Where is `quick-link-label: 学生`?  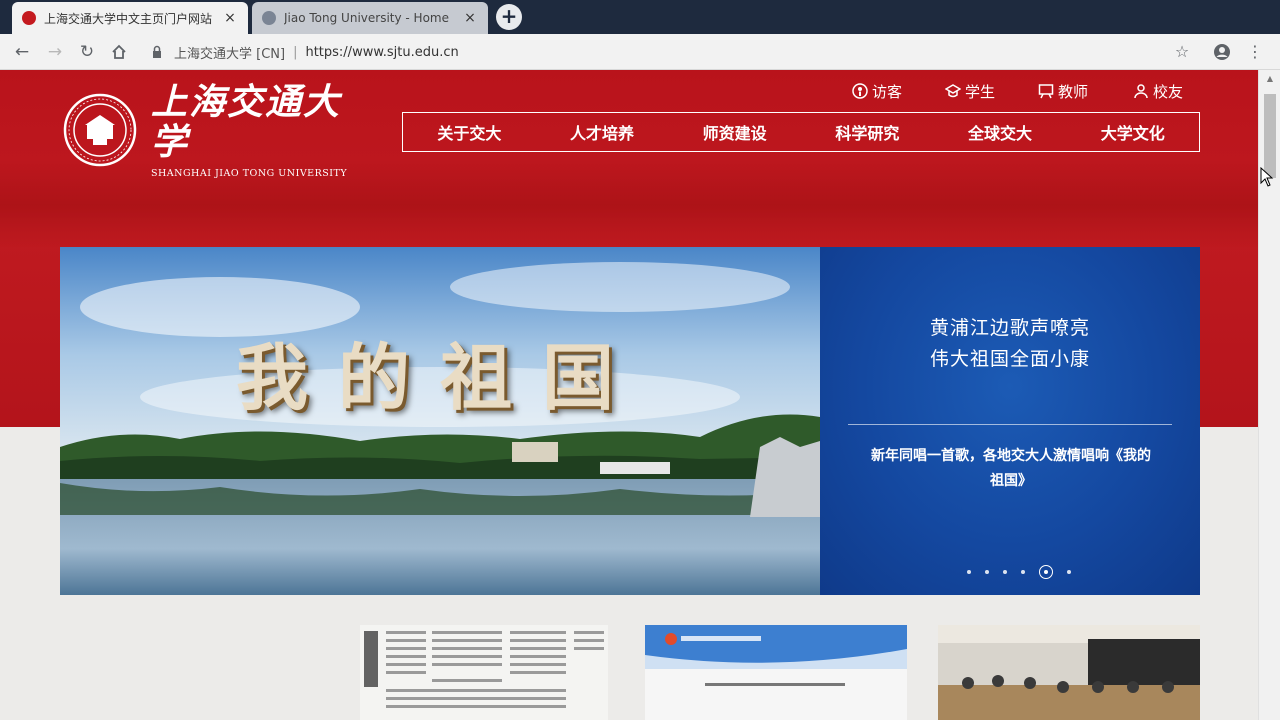 quick-link-label: 学生 is located at coordinates (980, 91).